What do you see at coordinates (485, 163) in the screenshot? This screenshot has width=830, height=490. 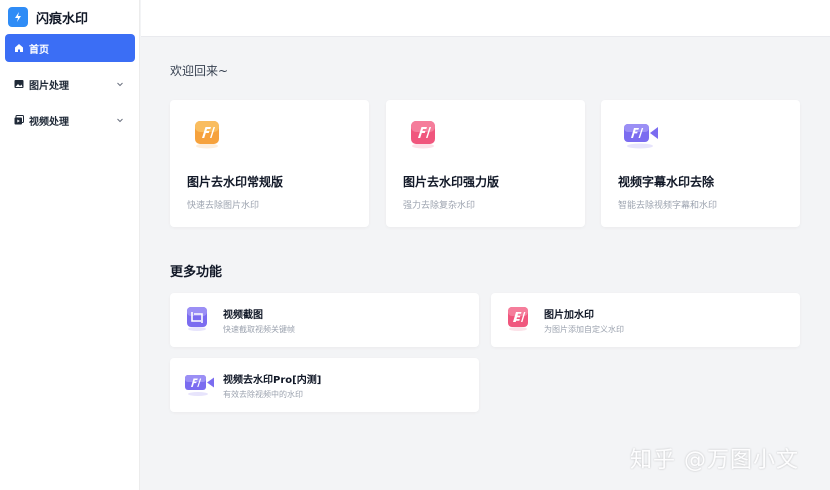 I see `feature-card-image-strong: 图片去水印强力版 强力去除复杂水印` at bounding box center [485, 163].